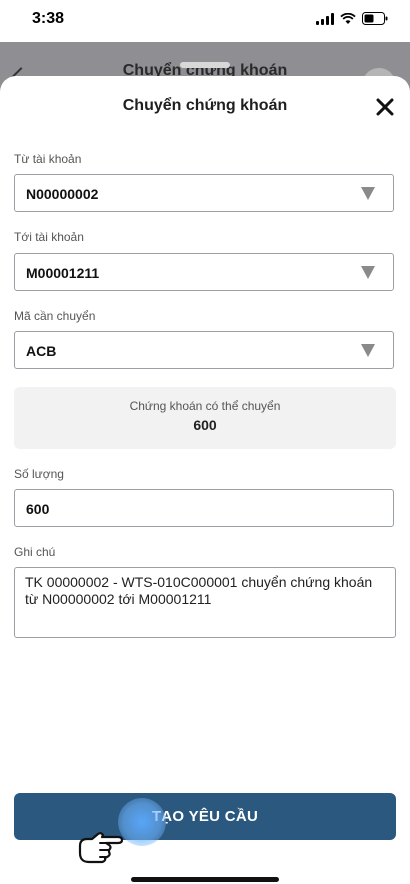 This screenshot has height=884, width=410. Describe the element at coordinates (204, 350) in the screenshot. I see `symbol-select: ACB` at that location.